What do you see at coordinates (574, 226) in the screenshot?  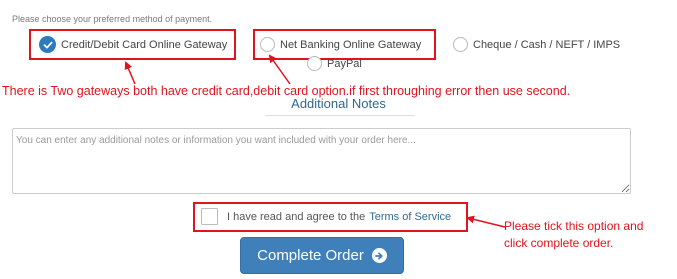 I see `tick-annotation-line1: Please tick this option and` at bounding box center [574, 226].